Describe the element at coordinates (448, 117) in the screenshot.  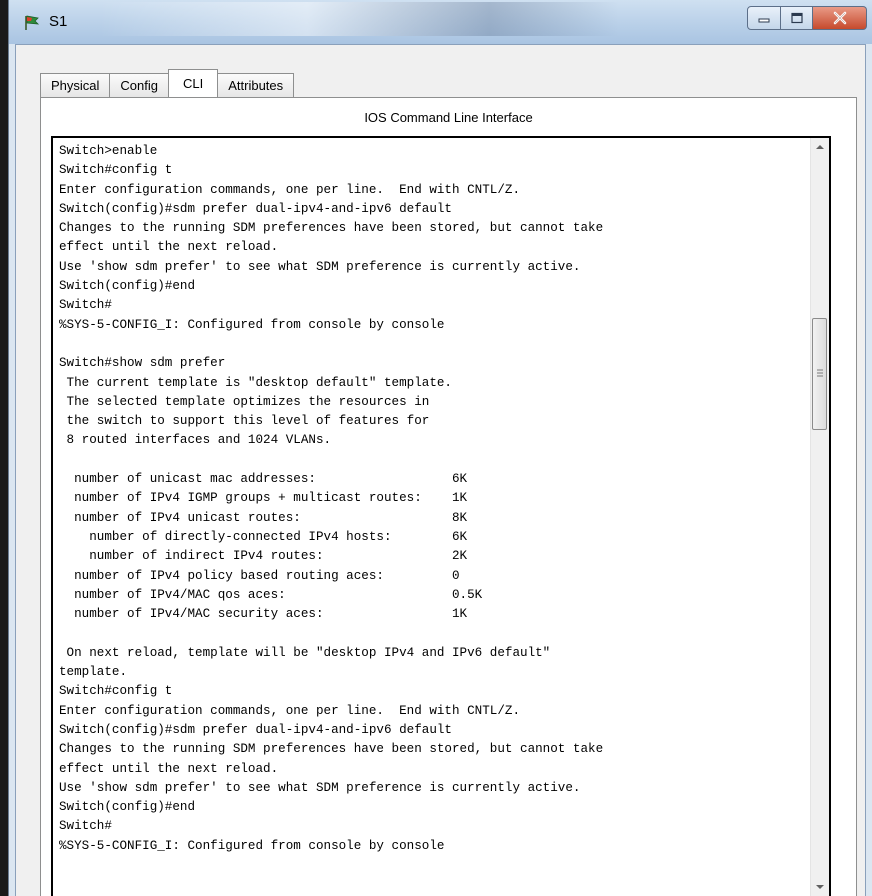
I see `panel-title: IOS Command Line Interface` at that location.